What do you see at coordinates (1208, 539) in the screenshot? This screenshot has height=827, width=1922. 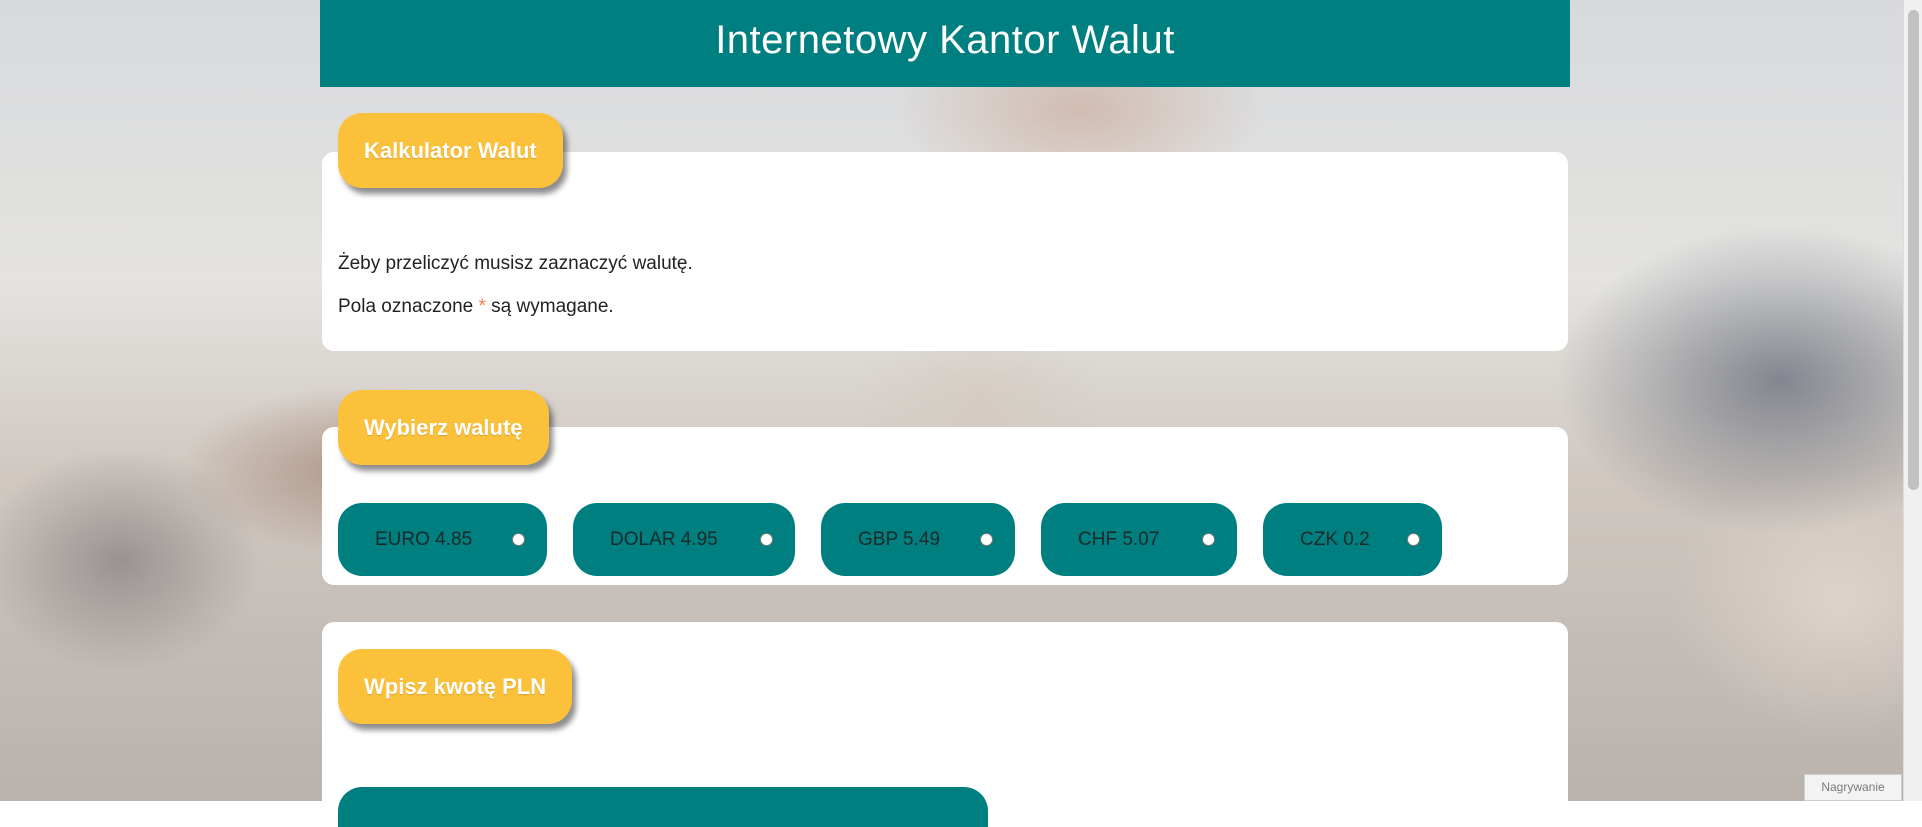 I see `currency-radio-chf` at bounding box center [1208, 539].